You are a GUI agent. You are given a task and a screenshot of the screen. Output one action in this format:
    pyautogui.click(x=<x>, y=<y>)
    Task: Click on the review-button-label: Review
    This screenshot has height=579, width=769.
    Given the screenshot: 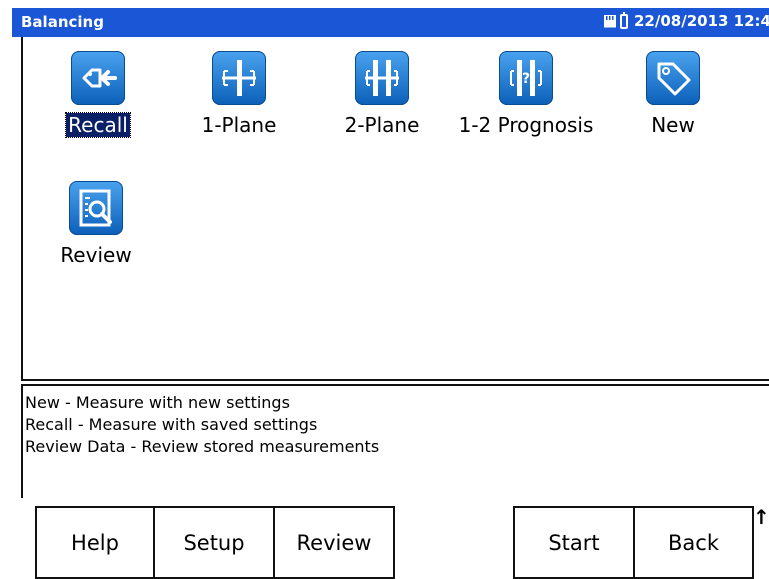 What is the action you would take?
    pyautogui.click(x=334, y=542)
    